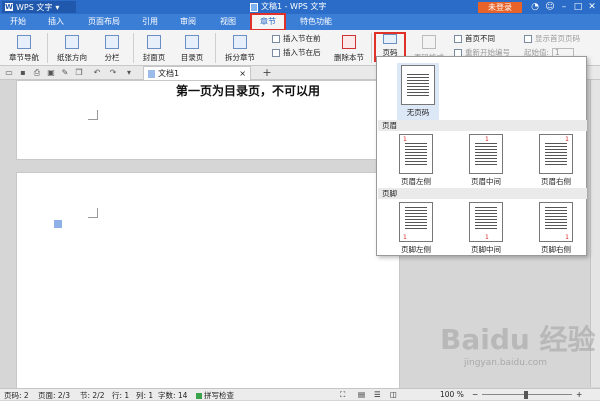 Image resolution: width=600 pixels, height=401 pixels. What do you see at coordinates (393, 394) in the screenshot?
I see `web-view-icon: ◫` at bounding box center [393, 394].